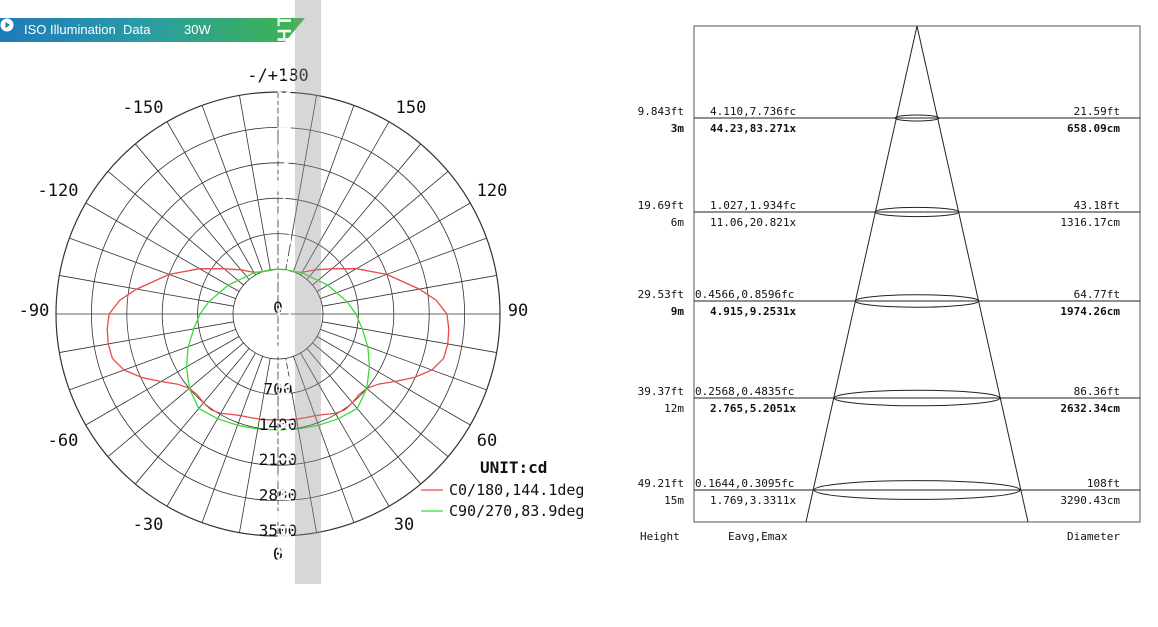 This screenshot has width=1158, height=627. What do you see at coordinates (744, 294) in the screenshot?
I see `row-fc: 0.4566,0.8596fc` at bounding box center [744, 294].